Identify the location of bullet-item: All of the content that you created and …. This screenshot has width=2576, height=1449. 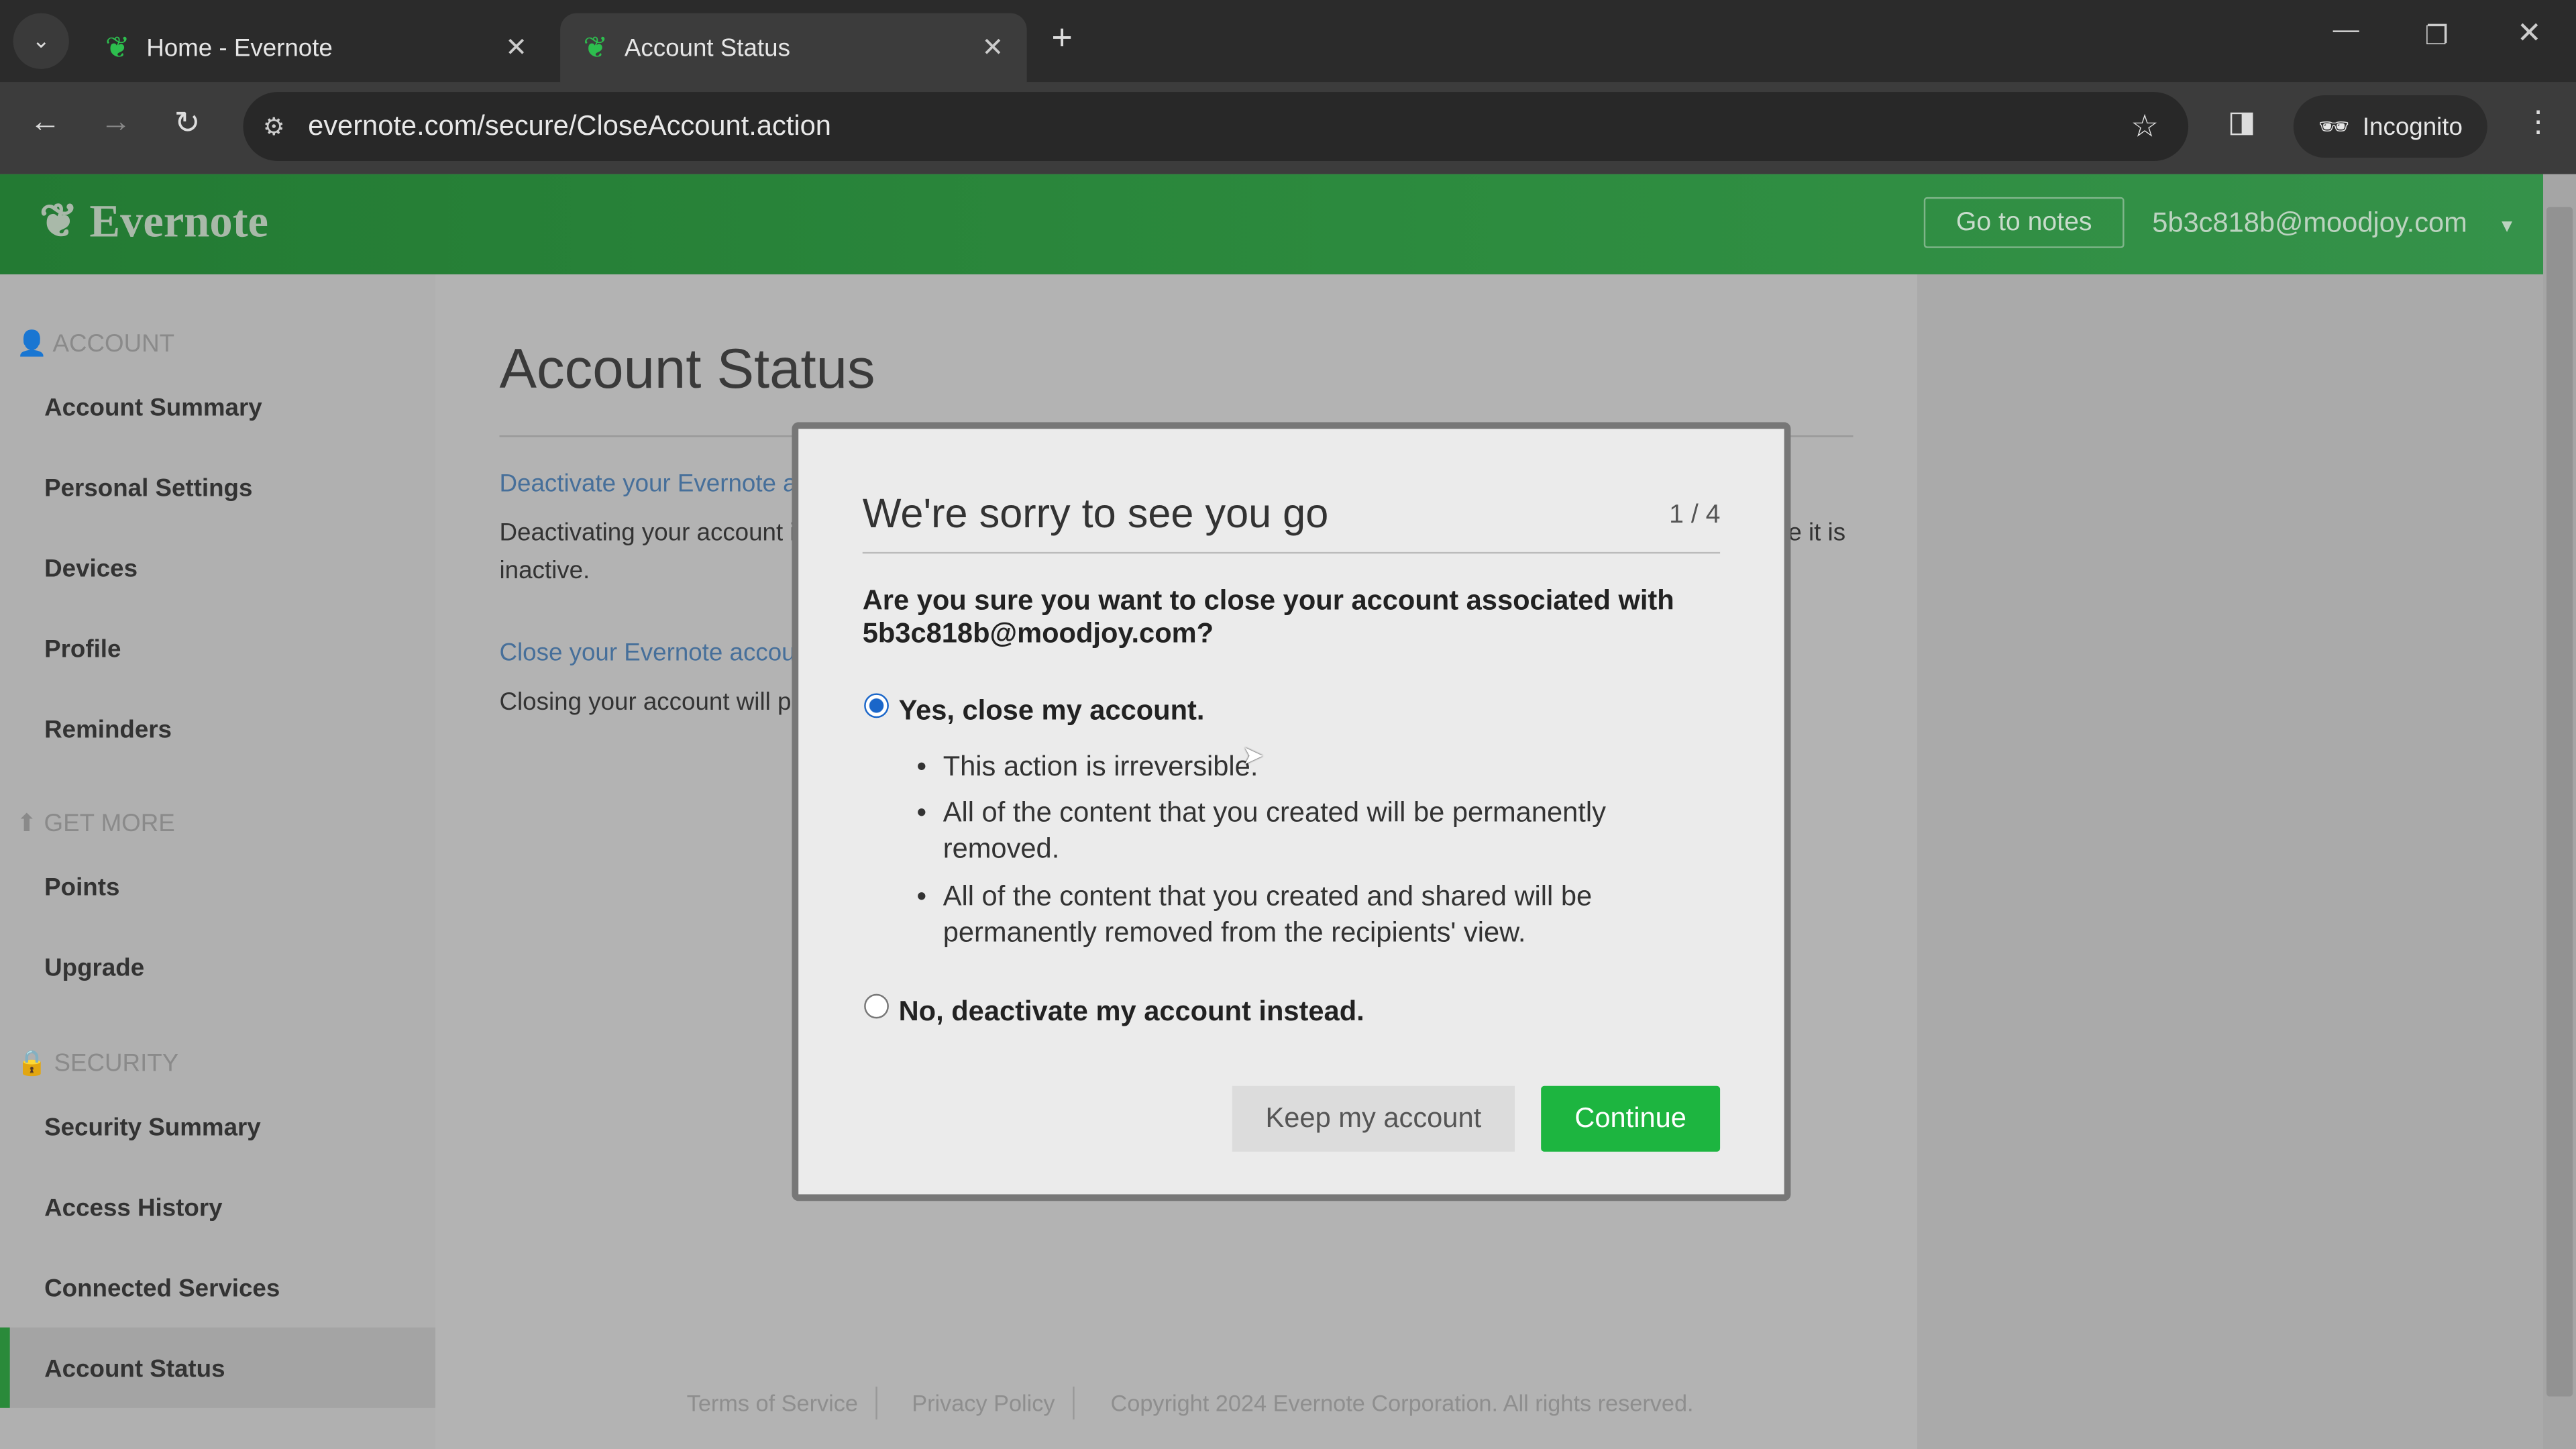
(1283, 915).